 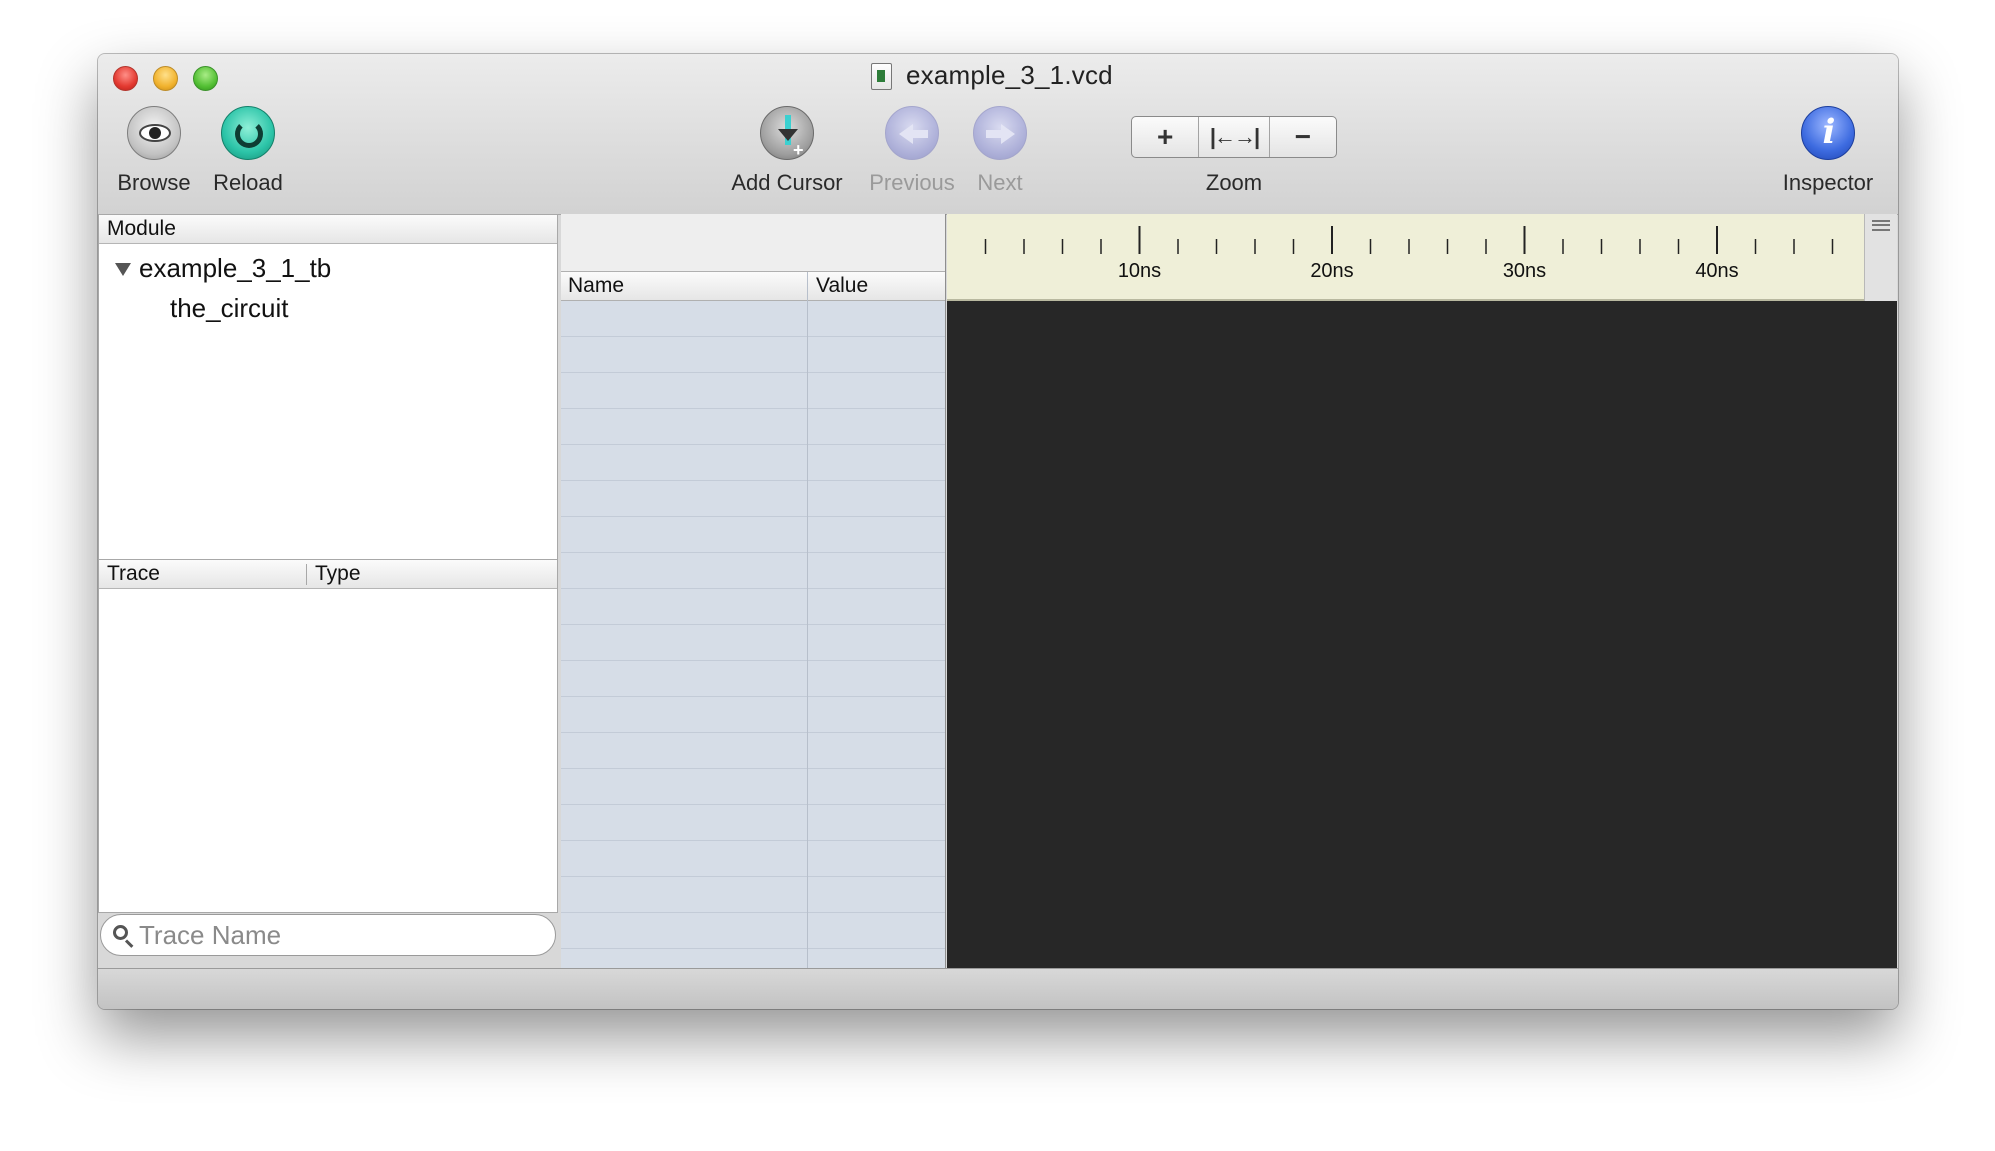 I want to click on window-title: example_3_1.vcd, so click(x=1009, y=75).